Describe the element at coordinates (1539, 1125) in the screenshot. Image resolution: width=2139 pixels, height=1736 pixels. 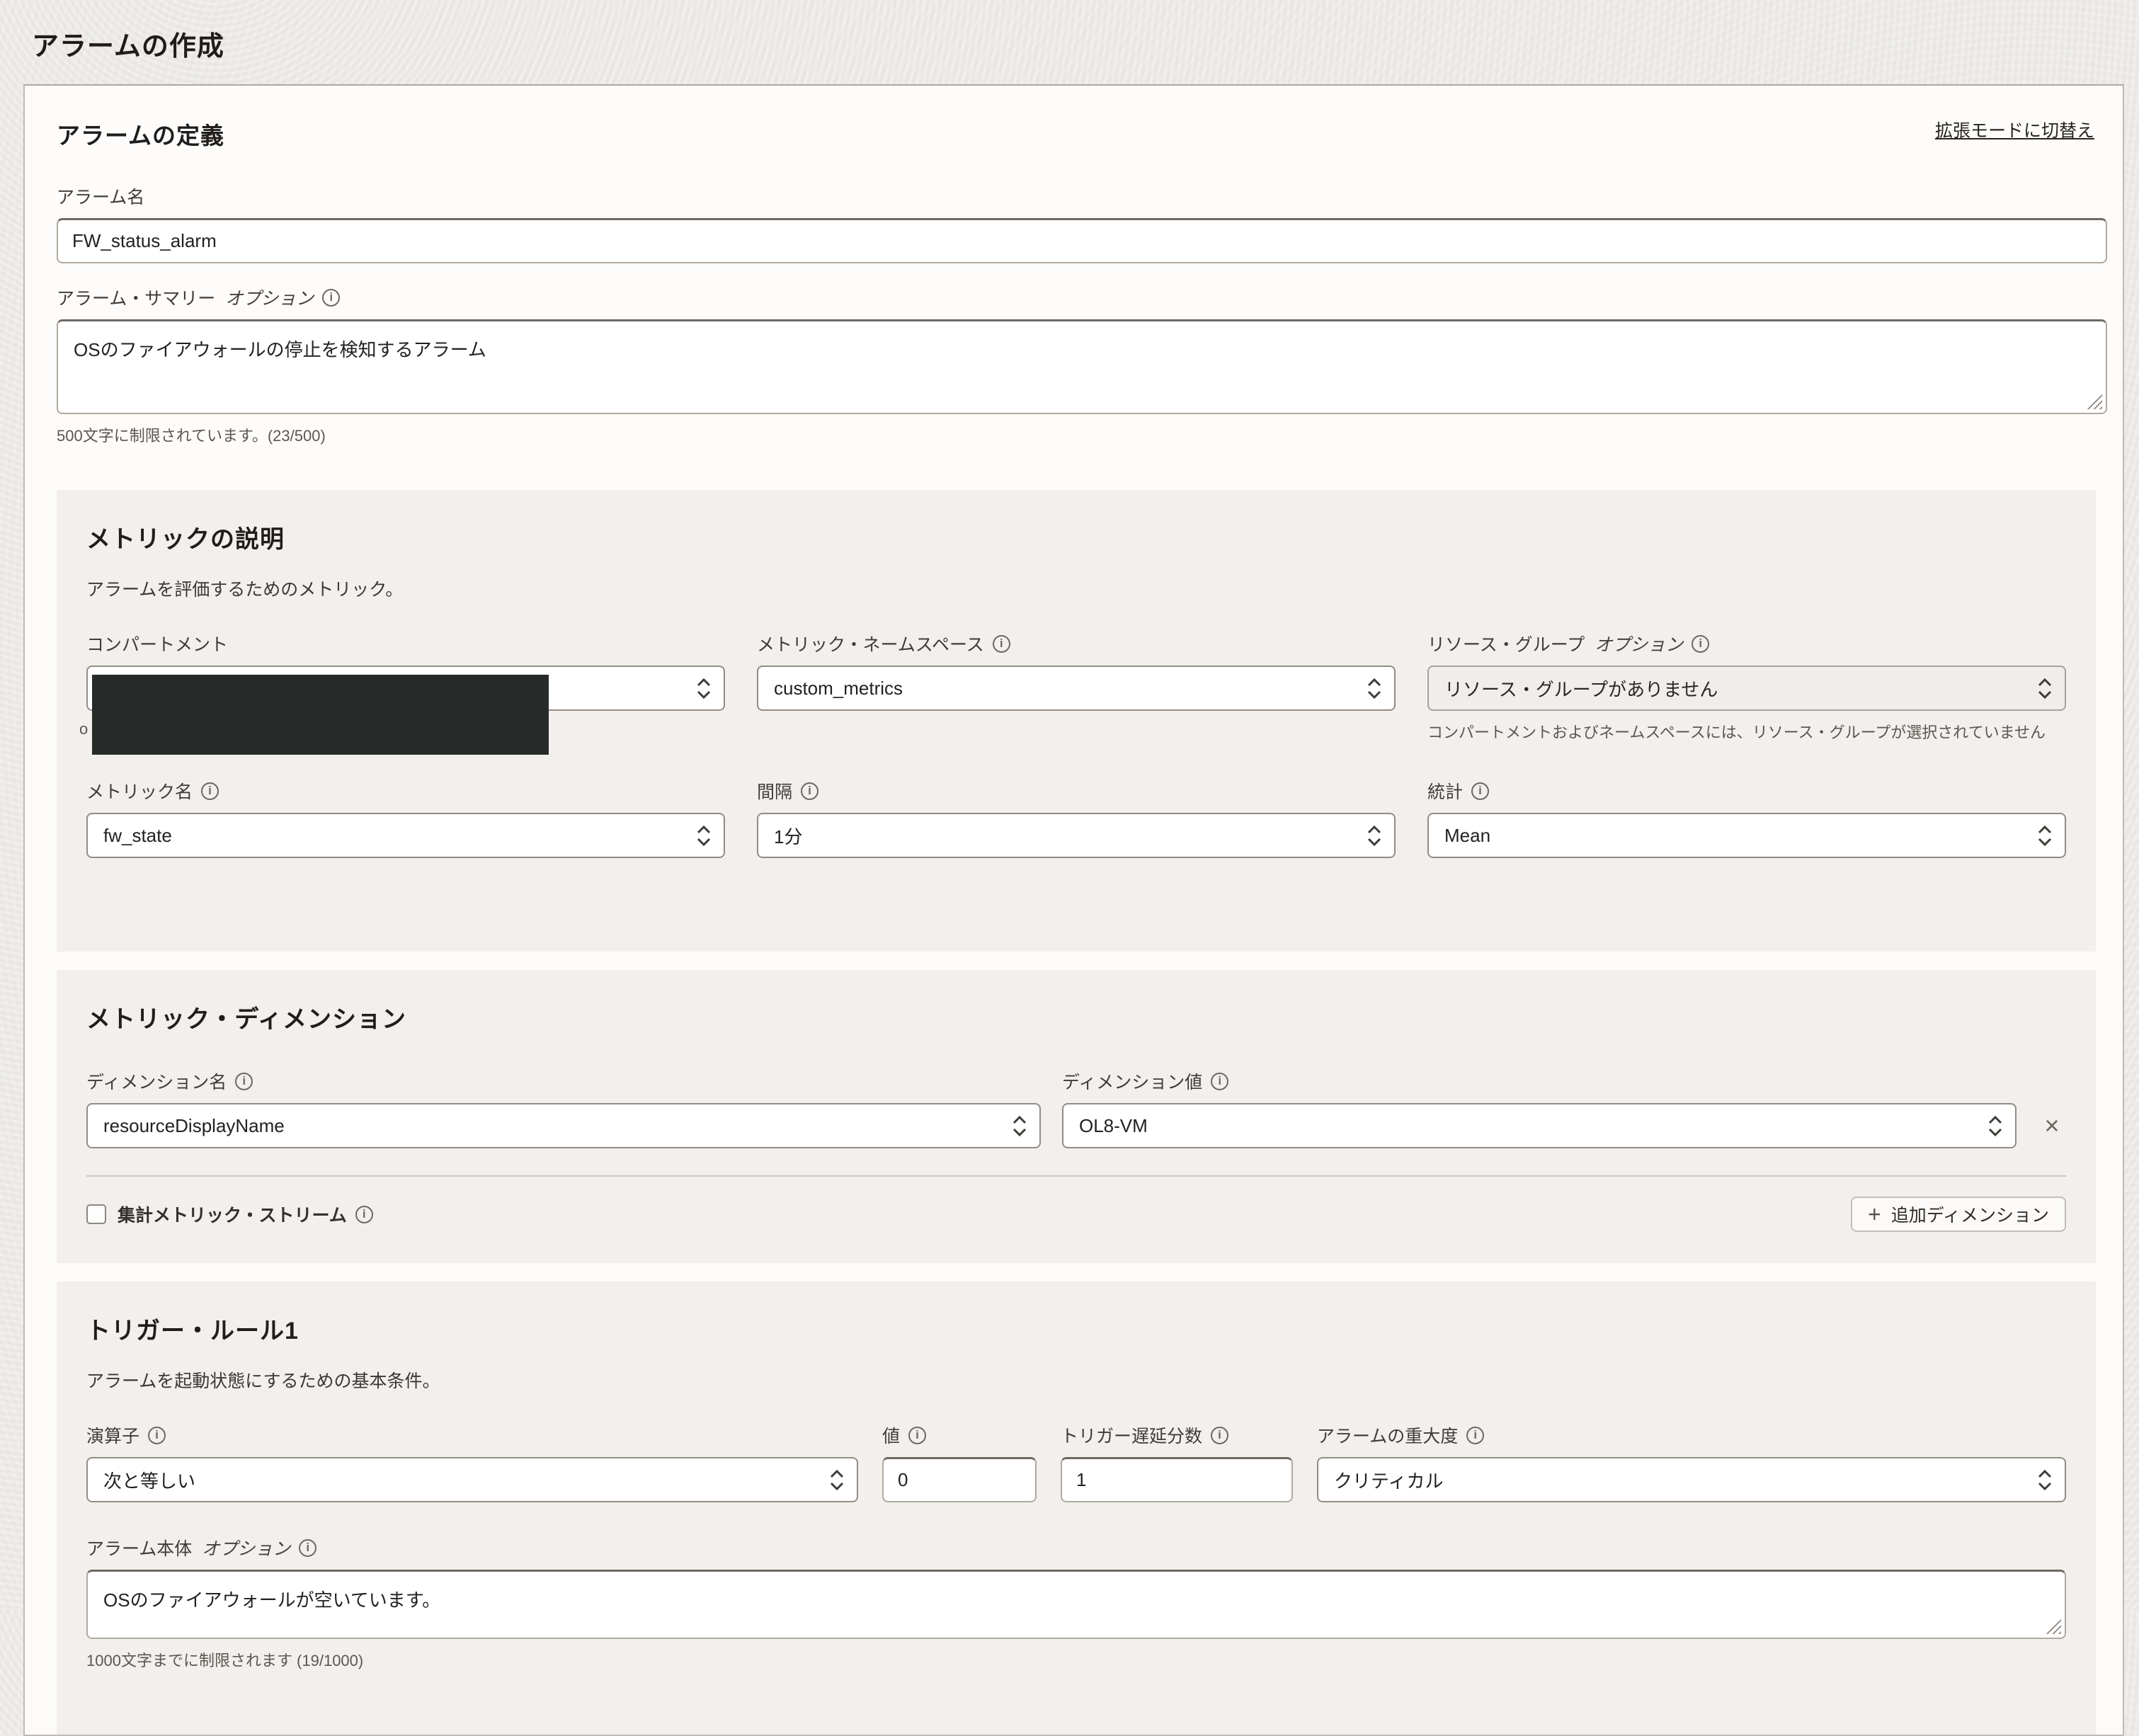
I see `dimension-value-select: OL8-VM` at that location.